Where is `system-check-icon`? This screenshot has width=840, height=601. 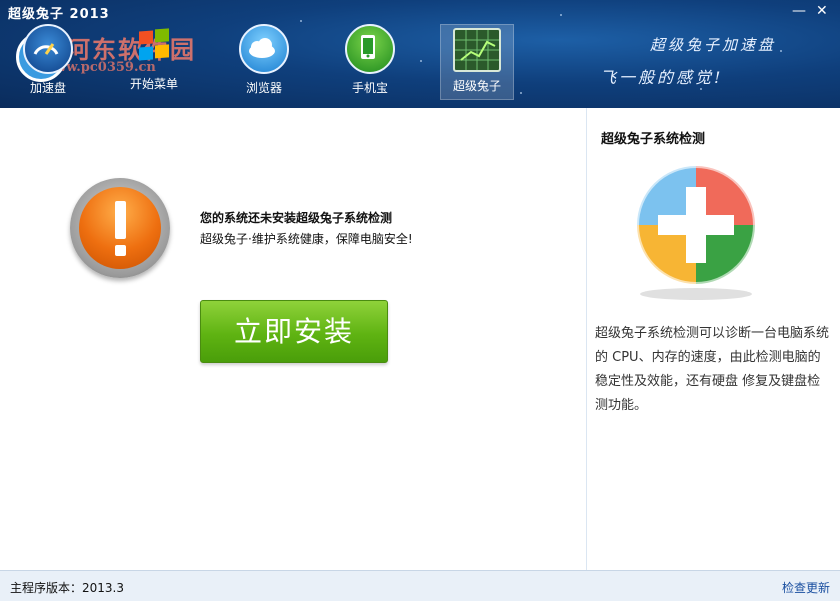 system-check-icon is located at coordinates (477, 50).